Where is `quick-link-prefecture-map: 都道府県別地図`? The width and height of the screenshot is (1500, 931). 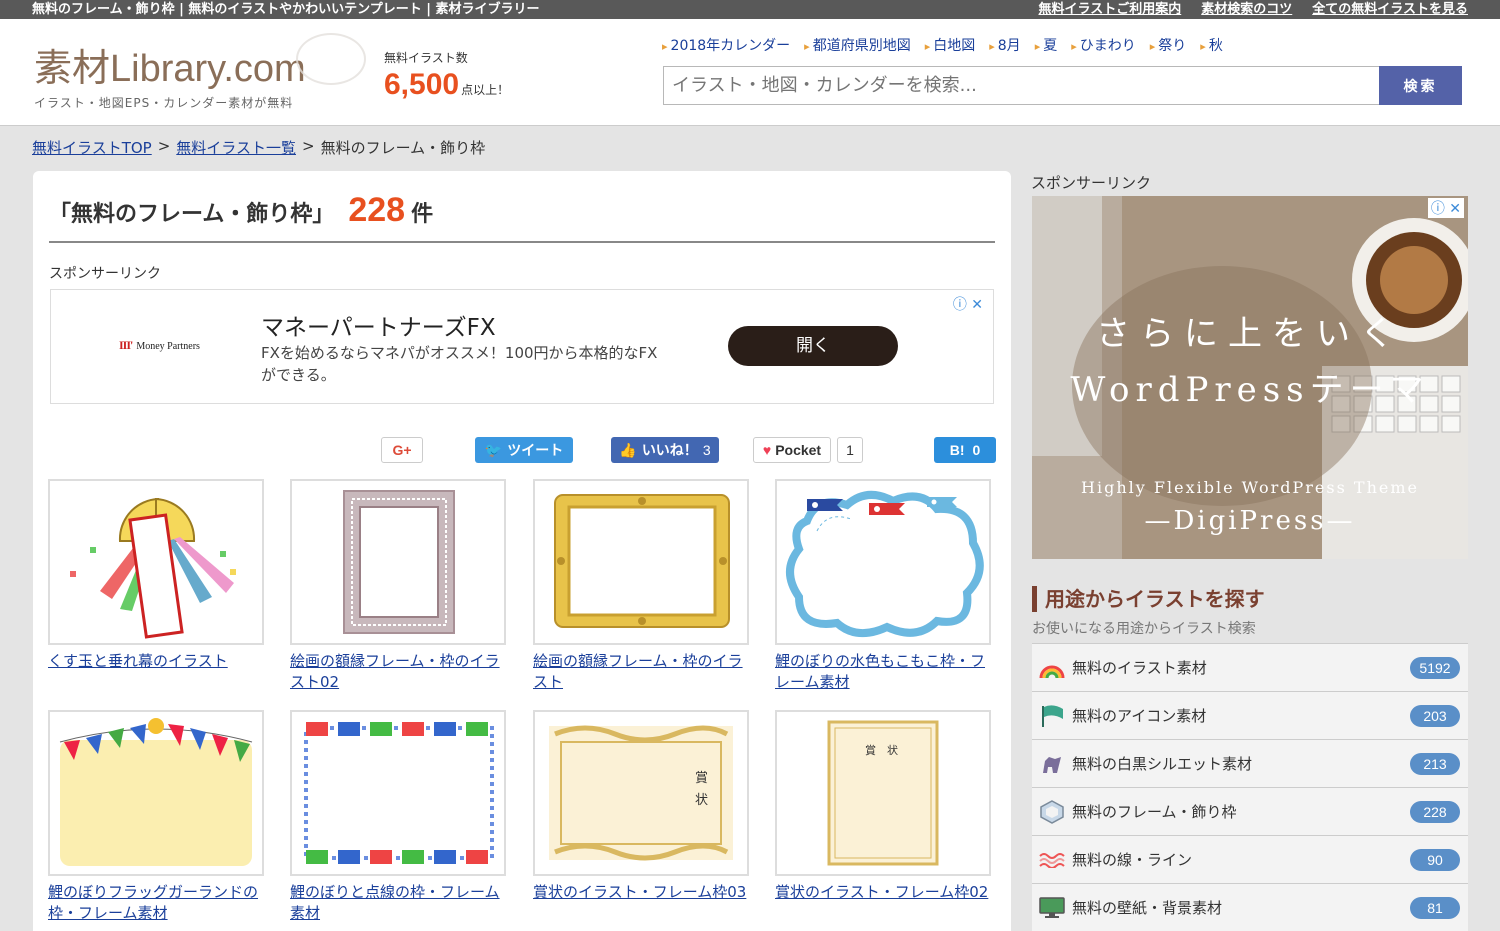 quick-link-prefecture-map: 都道府県別地図 is located at coordinates (857, 45).